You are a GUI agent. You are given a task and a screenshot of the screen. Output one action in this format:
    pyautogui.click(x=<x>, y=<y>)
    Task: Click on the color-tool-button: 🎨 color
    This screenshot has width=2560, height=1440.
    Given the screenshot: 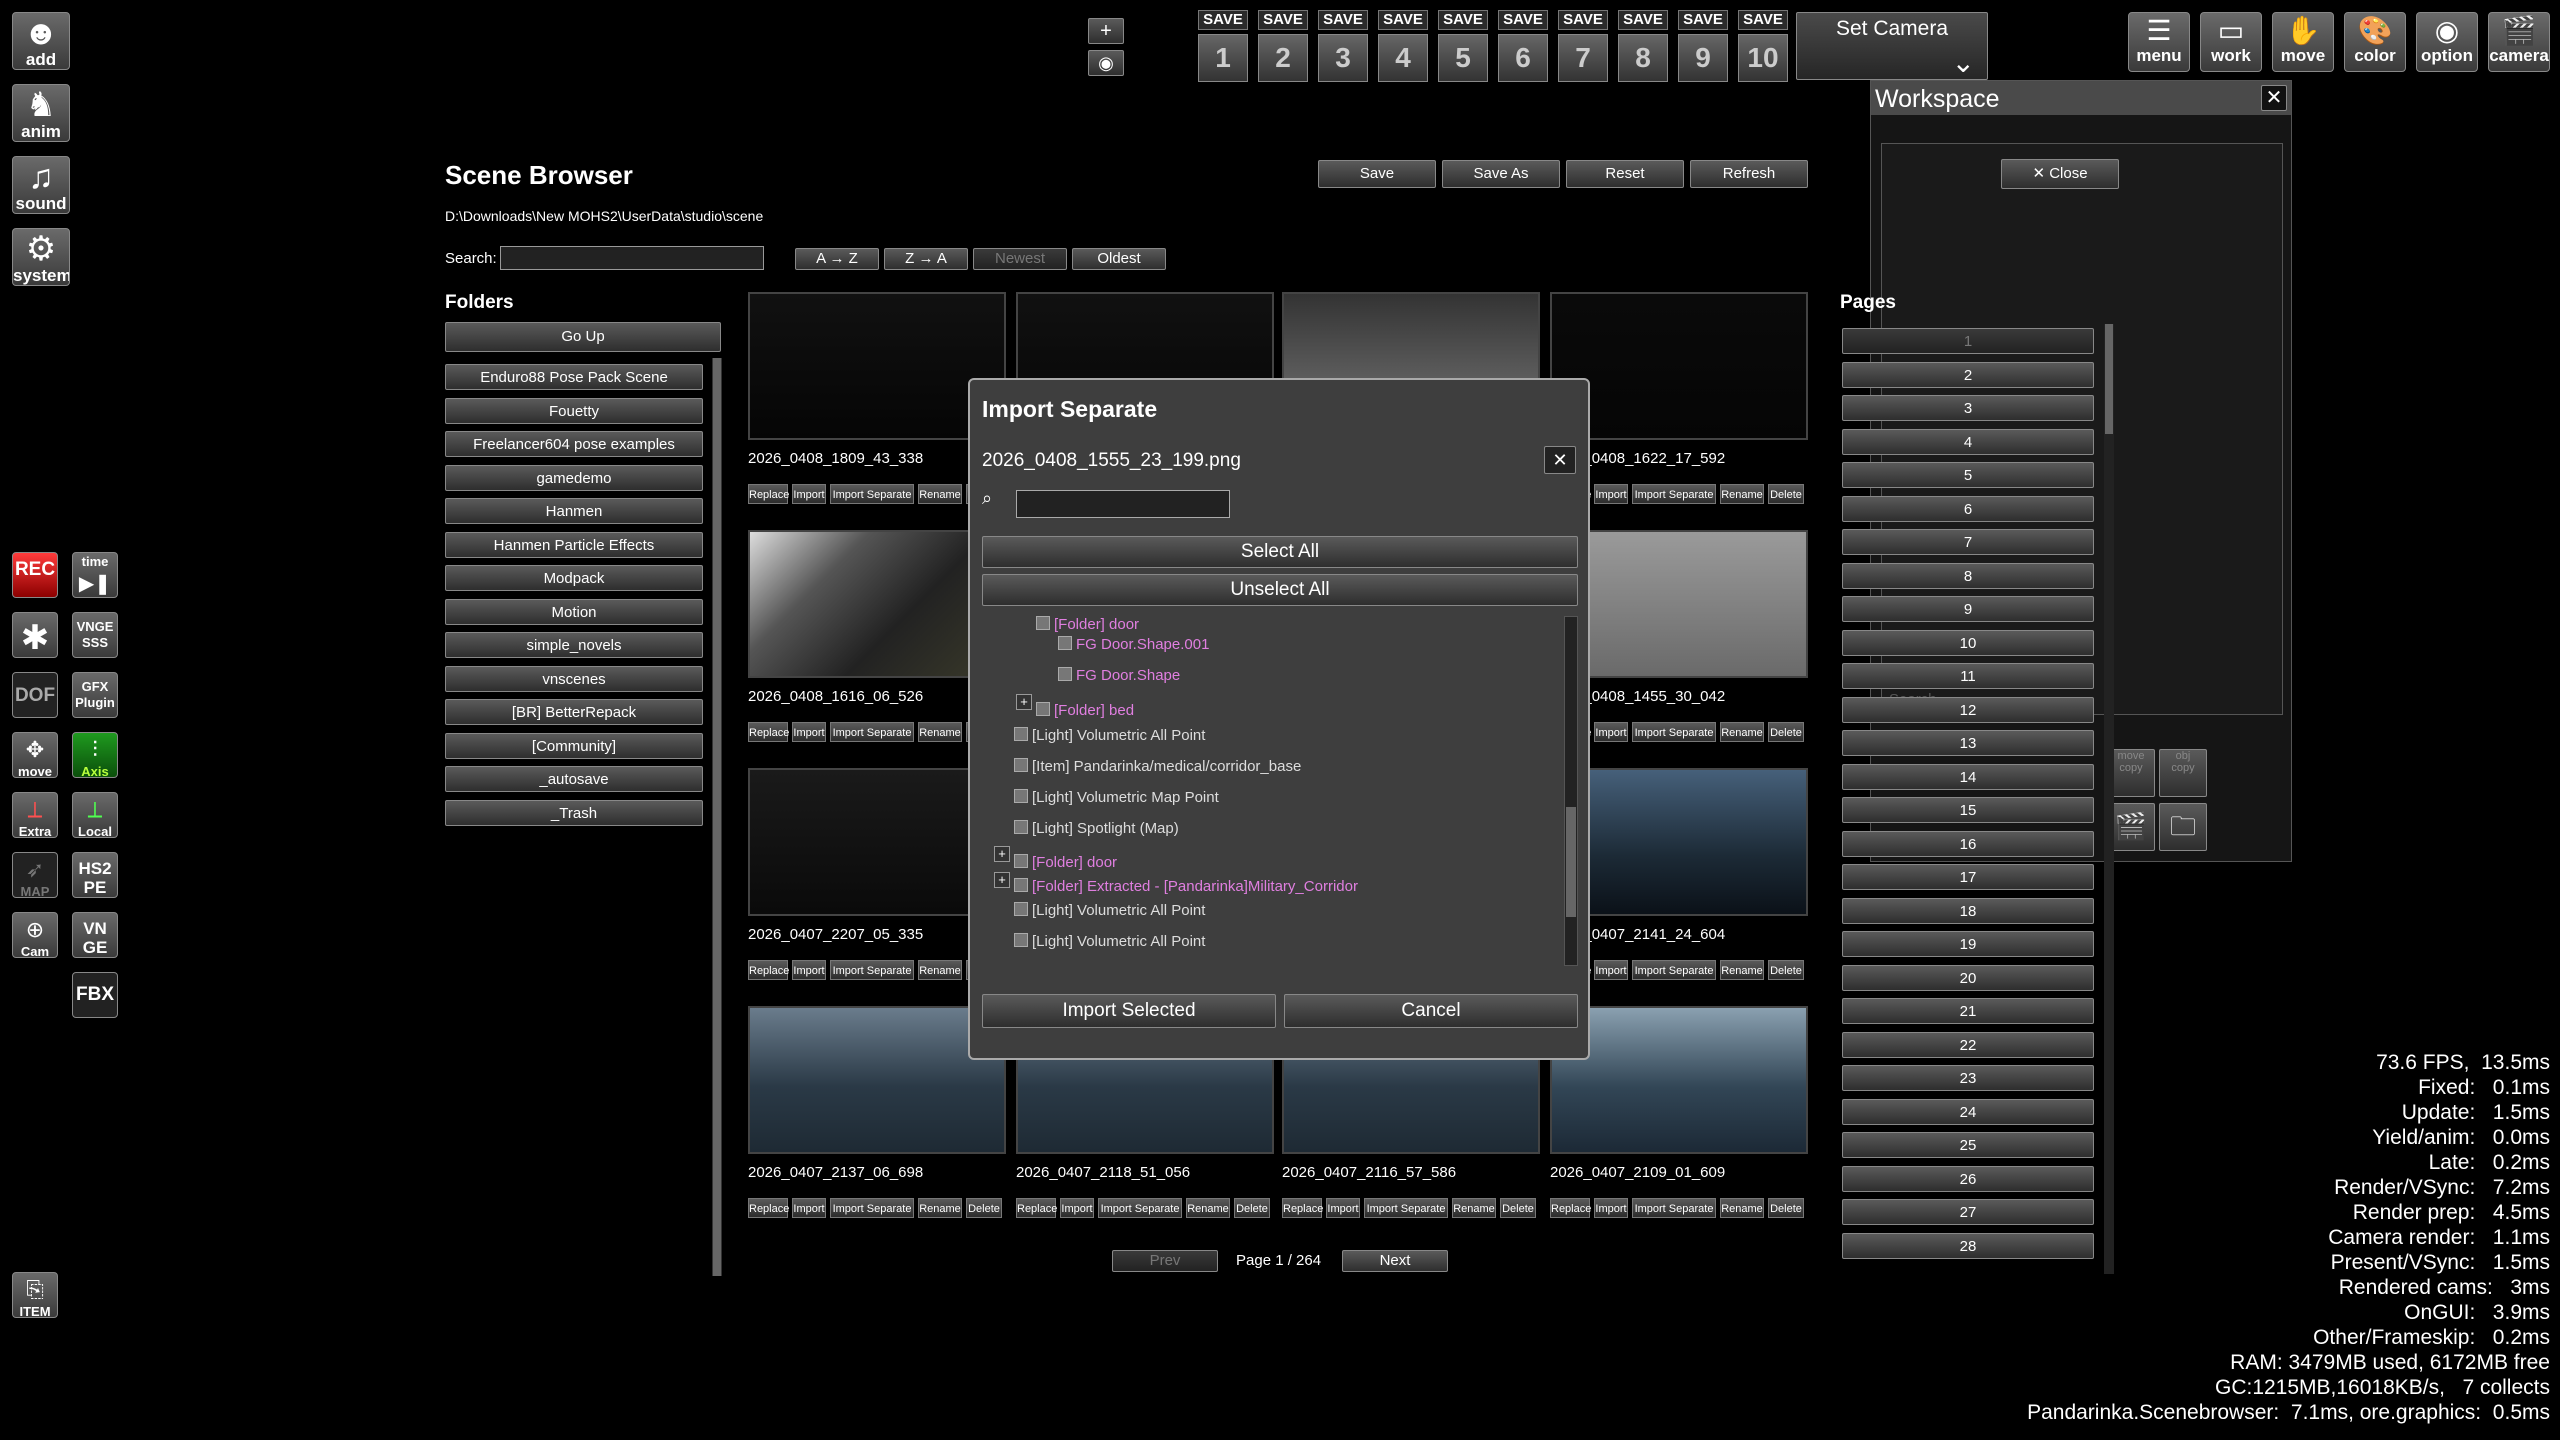 What is the action you would take?
    pyautogui.click(x=2375, y=42)
    